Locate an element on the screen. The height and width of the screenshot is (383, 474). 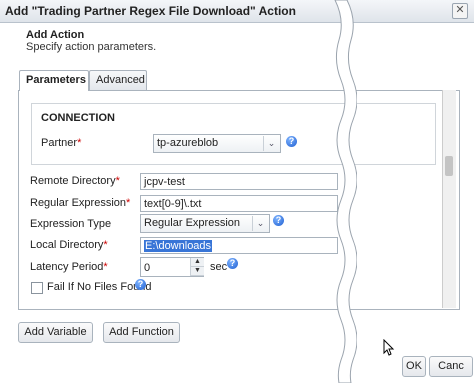
regular-expression-label: Regular Expression* is located at coordinates (80, 203).